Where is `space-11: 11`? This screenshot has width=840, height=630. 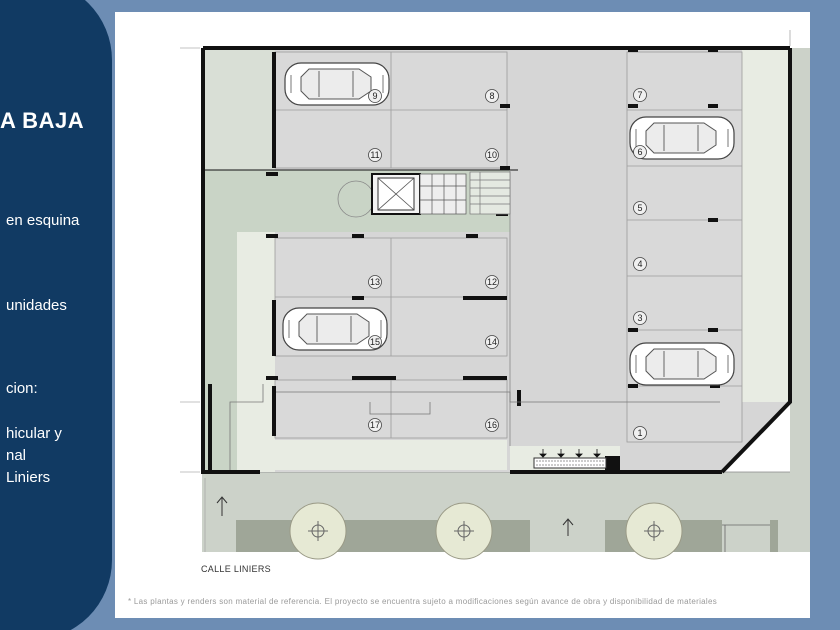 space-11: 11 is located at coordinates (375, 155).